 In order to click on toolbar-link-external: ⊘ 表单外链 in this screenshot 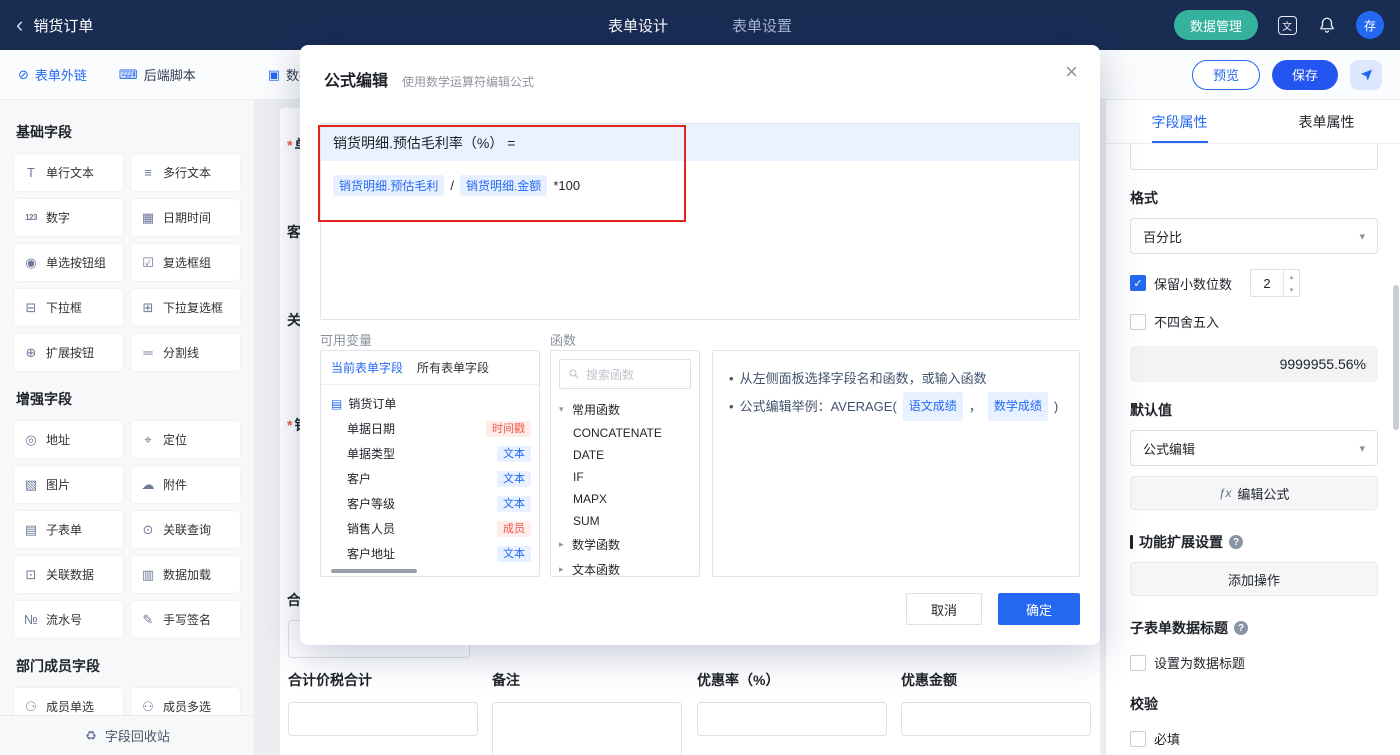, I will do `click(52, 74)`.